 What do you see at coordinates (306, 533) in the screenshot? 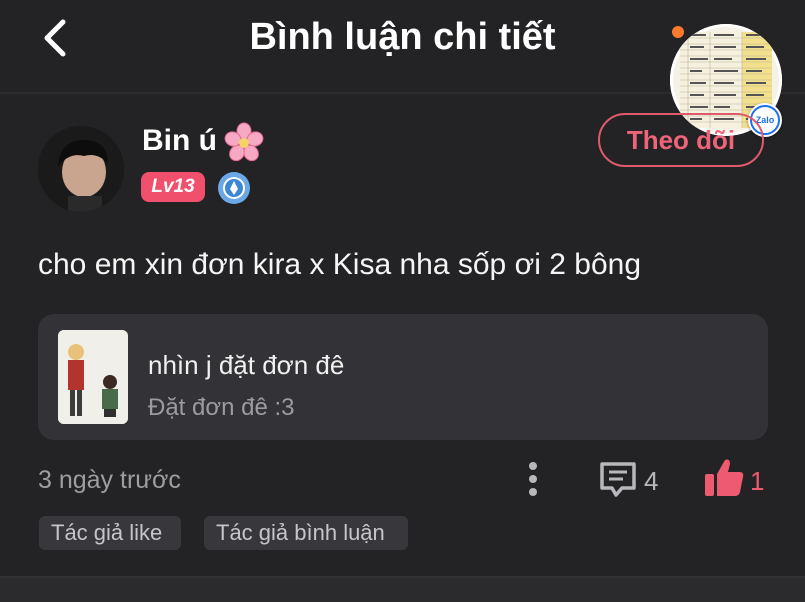
I see `tag-author-commented: Tác giả bình luận` at bounding box center [306, 533].